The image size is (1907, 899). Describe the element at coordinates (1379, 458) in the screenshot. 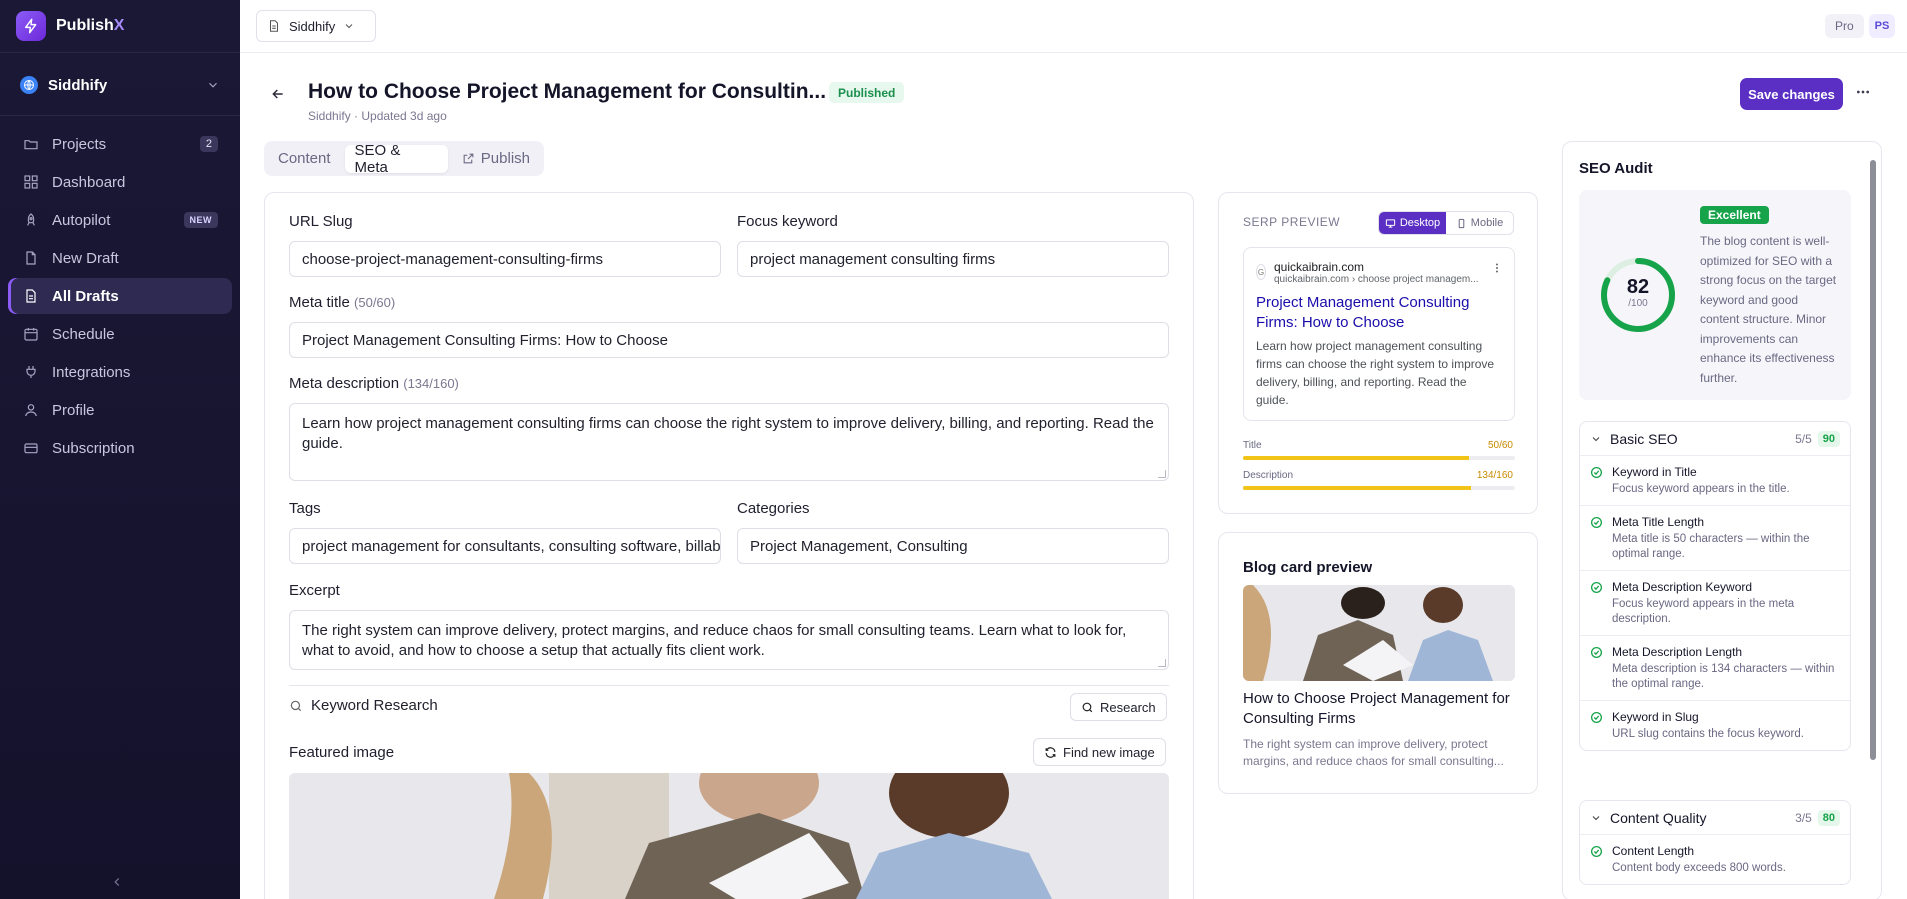

I see `title-length-meter` at that location.